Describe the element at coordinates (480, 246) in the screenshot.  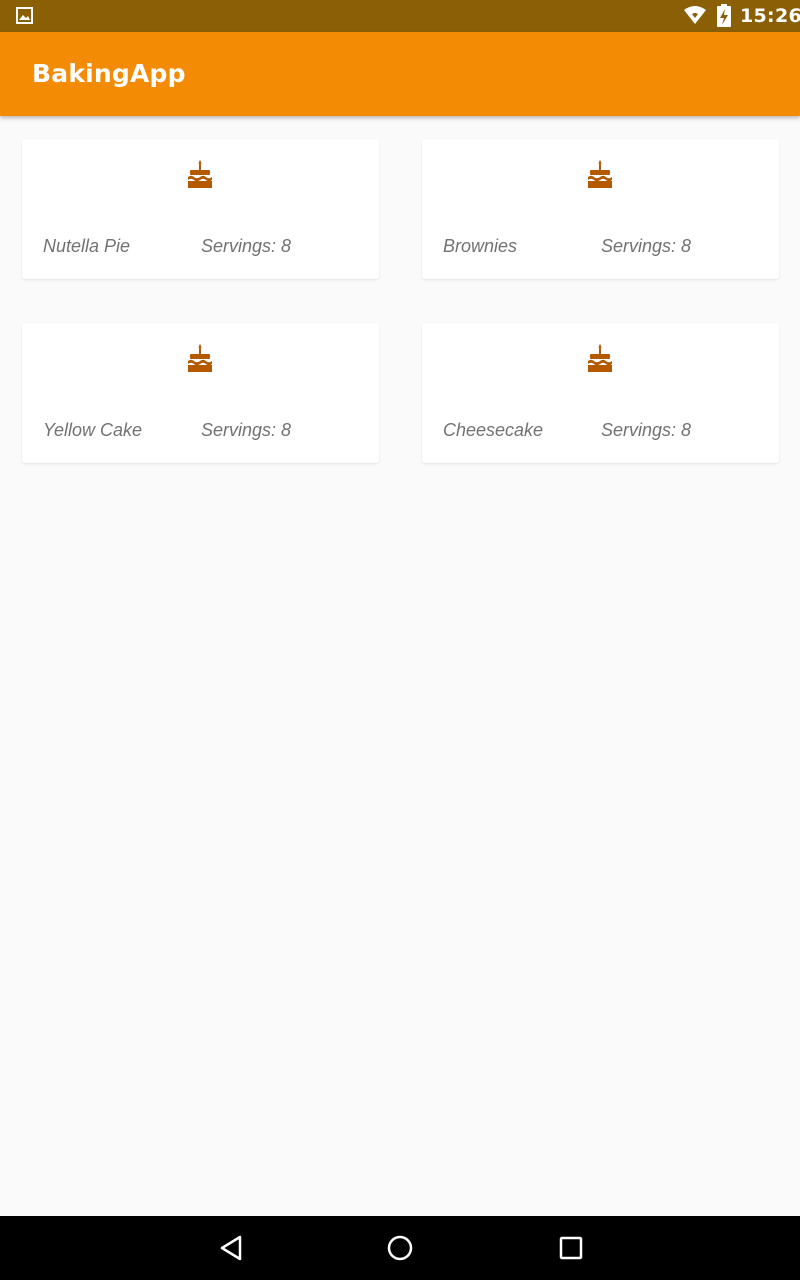
I see `recipe-name: Brownies` at that location.